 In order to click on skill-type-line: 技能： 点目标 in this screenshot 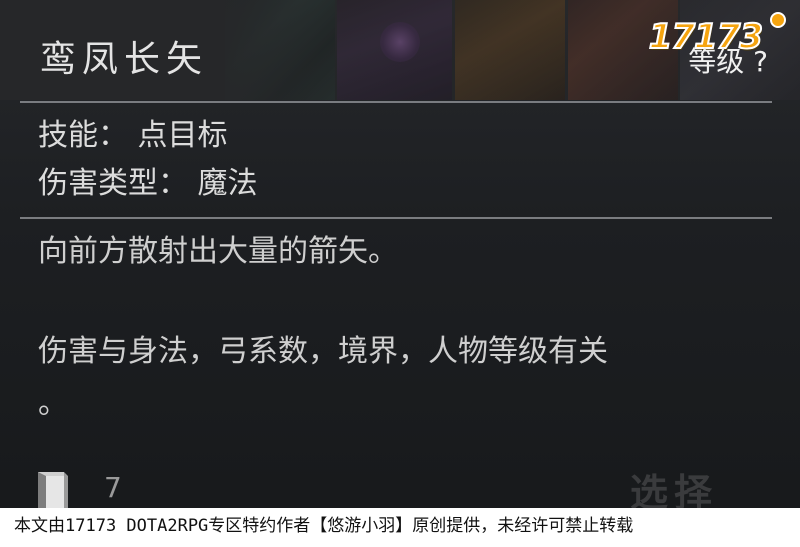, I will do `click(133, 135)`.